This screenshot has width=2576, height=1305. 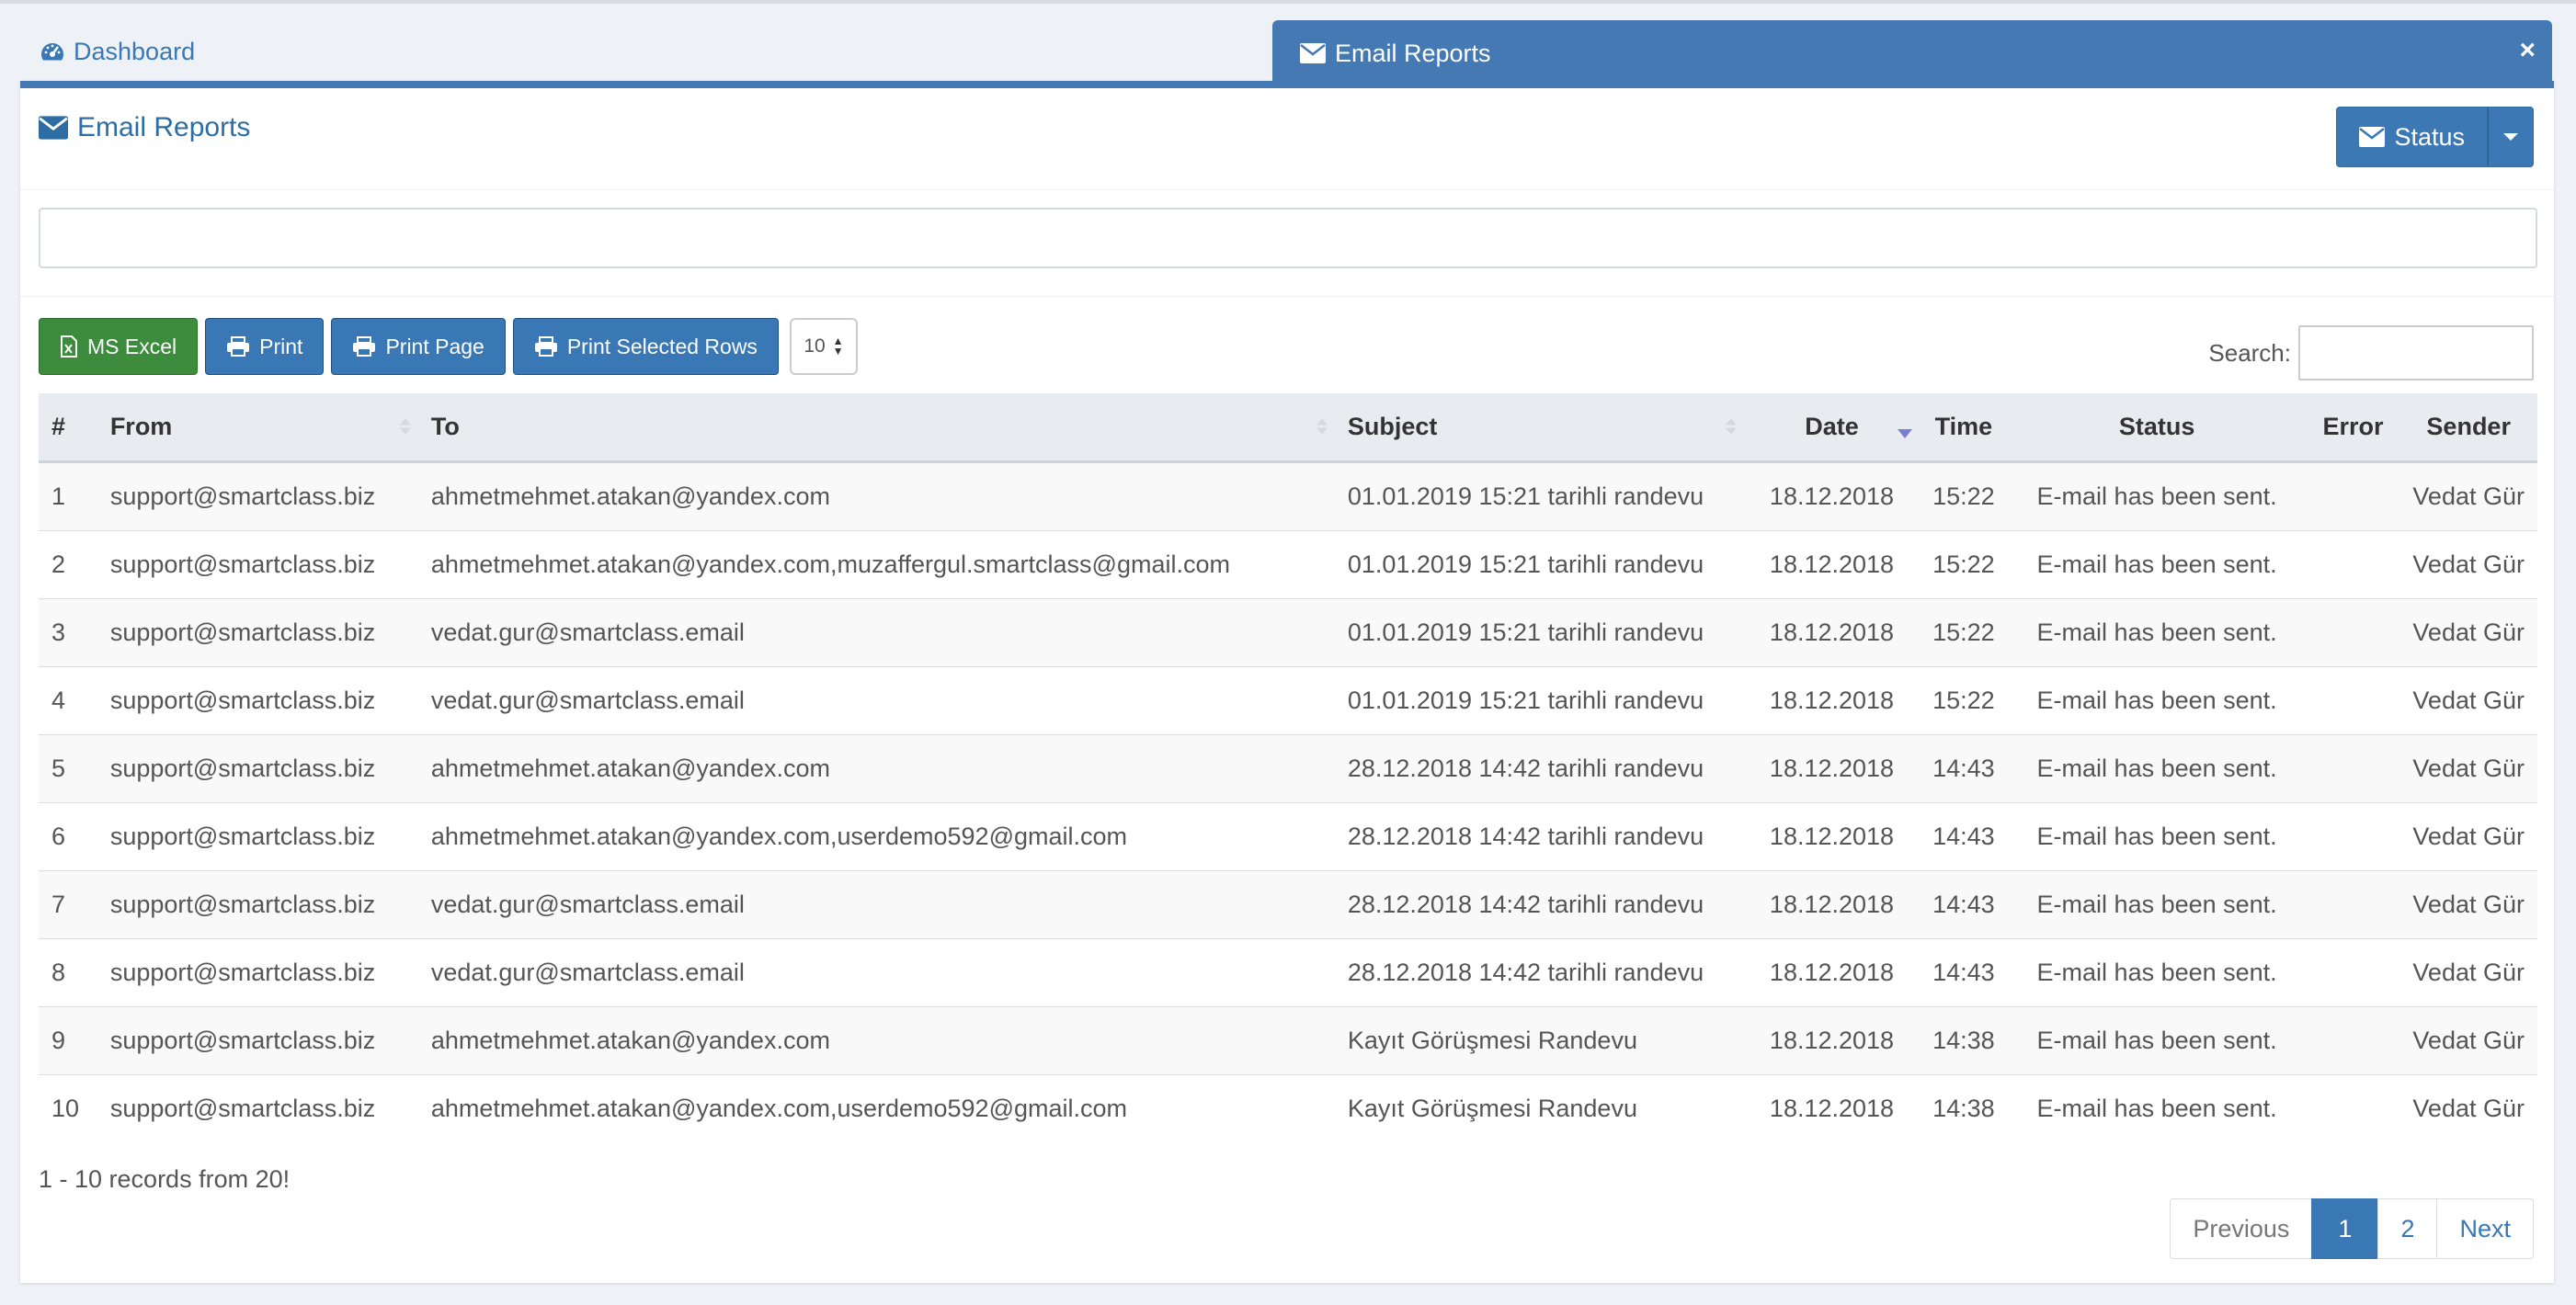 What do you see at coordinates (1964, 632) in the screenshot?
I see `cell-time: 15:22` at bounding box center [1964, 632].